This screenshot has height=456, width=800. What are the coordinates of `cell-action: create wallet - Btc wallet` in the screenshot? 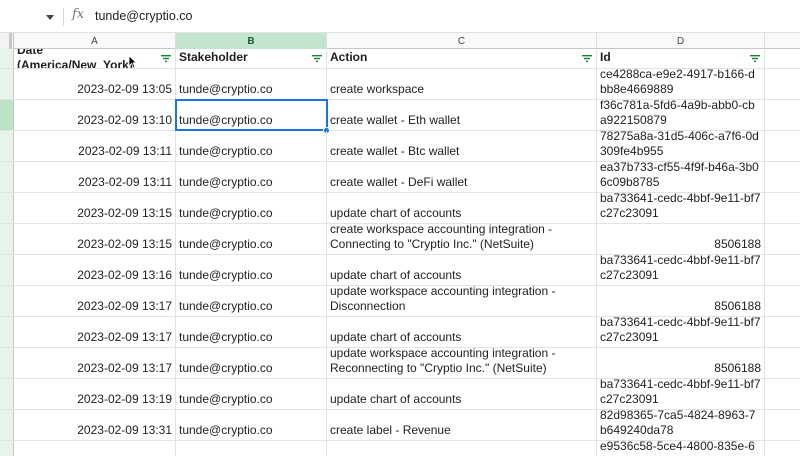 It's located at (462, 146).